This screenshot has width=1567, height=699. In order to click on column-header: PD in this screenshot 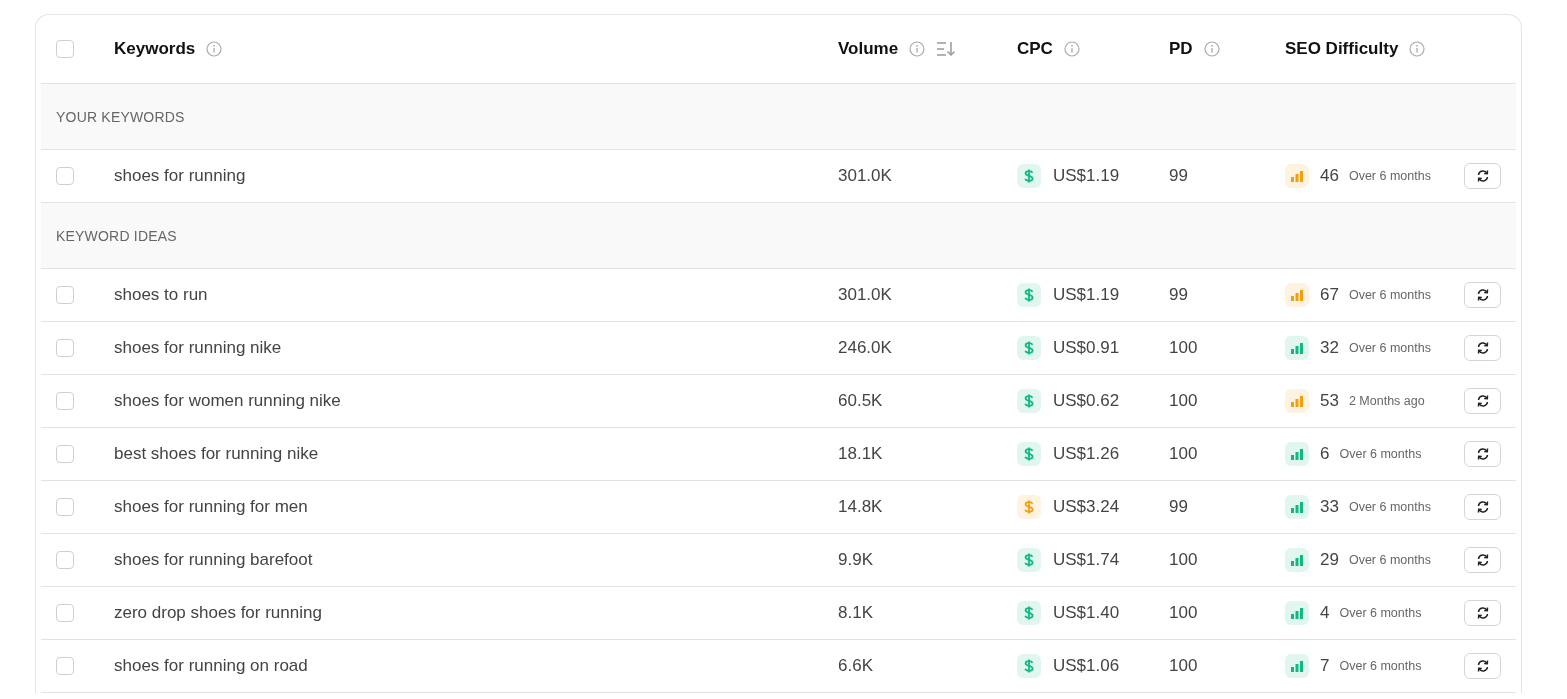, I will do `click(1181, 49)`.